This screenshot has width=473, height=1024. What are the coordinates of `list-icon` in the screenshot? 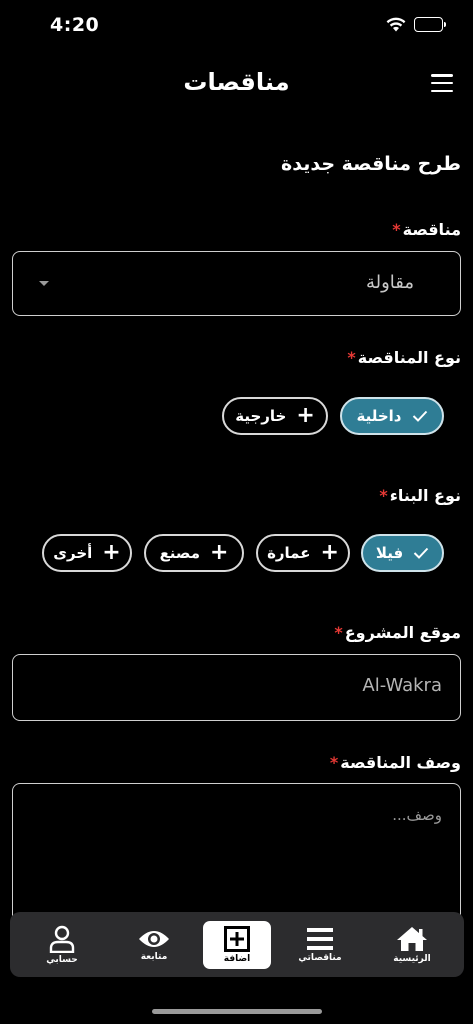 It's located at (320, 939).